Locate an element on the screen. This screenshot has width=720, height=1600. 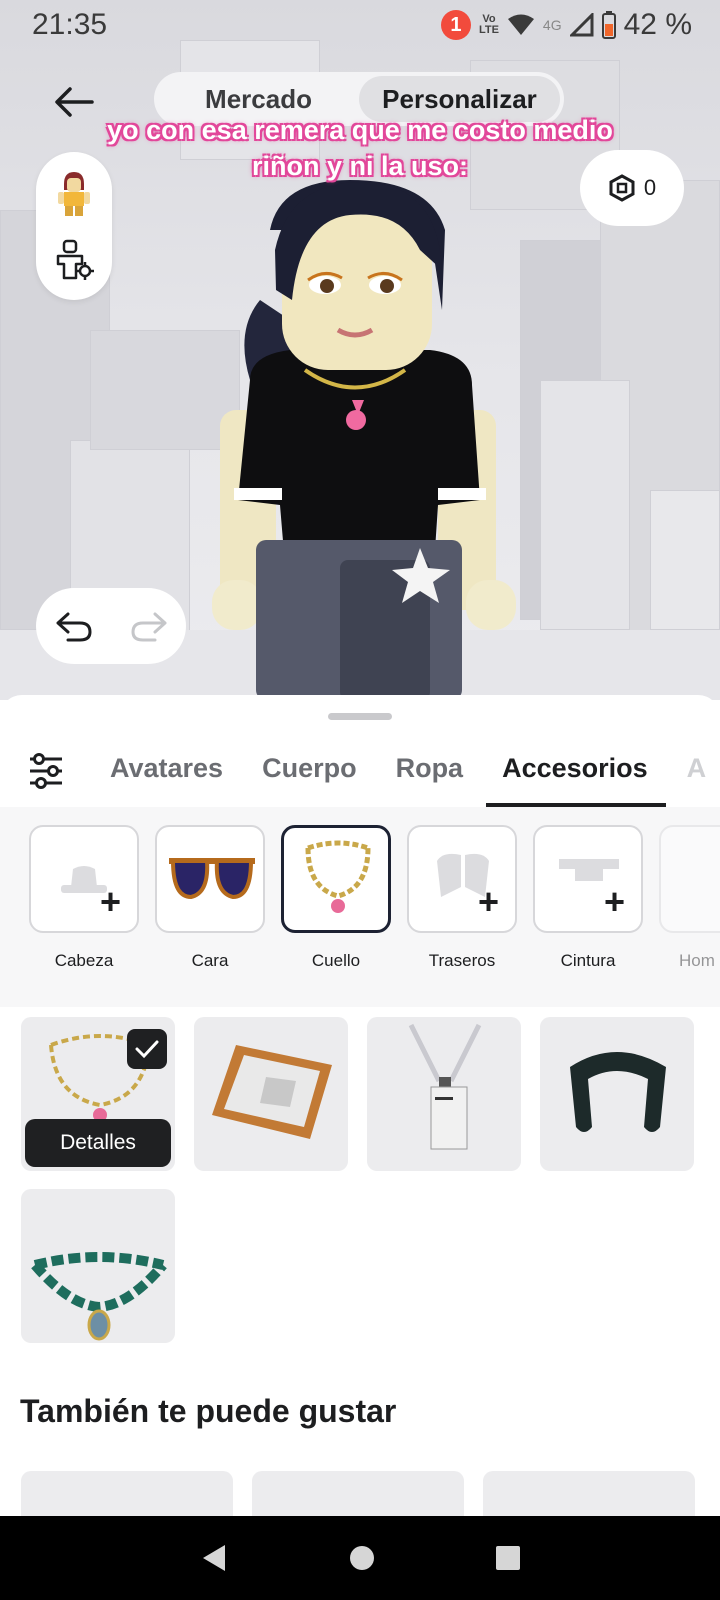
subcategory-traseros: + Traseros is located at coordinates (462, 898).